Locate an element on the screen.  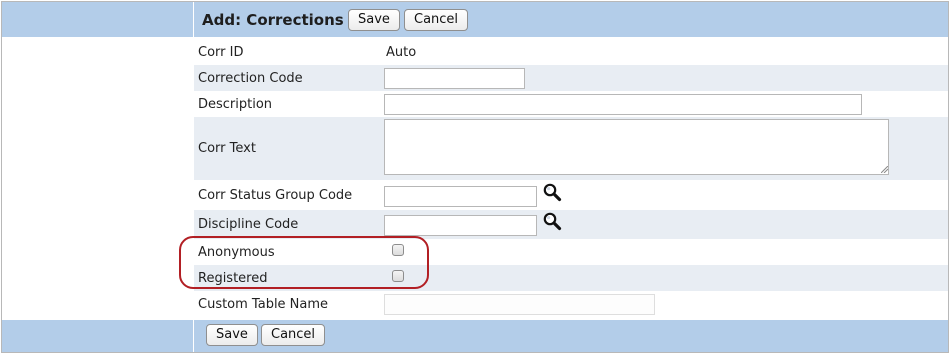
corr-status-group-code-label: Corr Status Group Code is located at coordinates (275, 195).